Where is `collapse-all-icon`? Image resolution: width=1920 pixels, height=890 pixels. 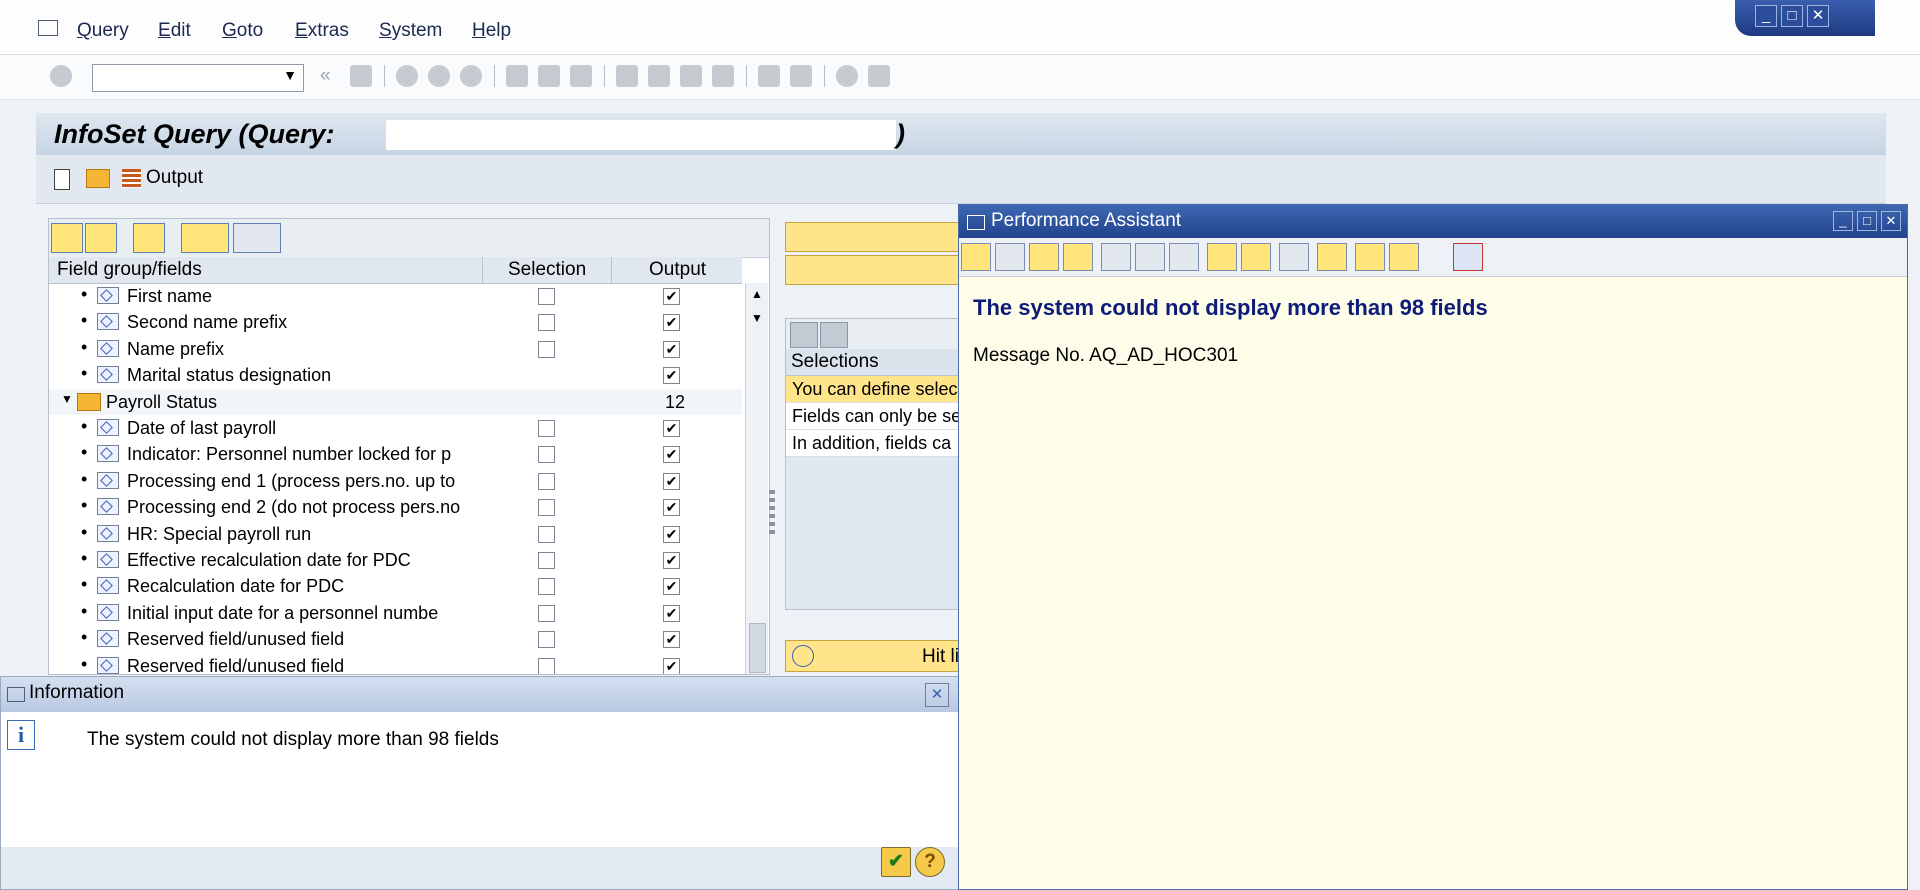 collapse-all-icon is located at coordinates (101, 238).